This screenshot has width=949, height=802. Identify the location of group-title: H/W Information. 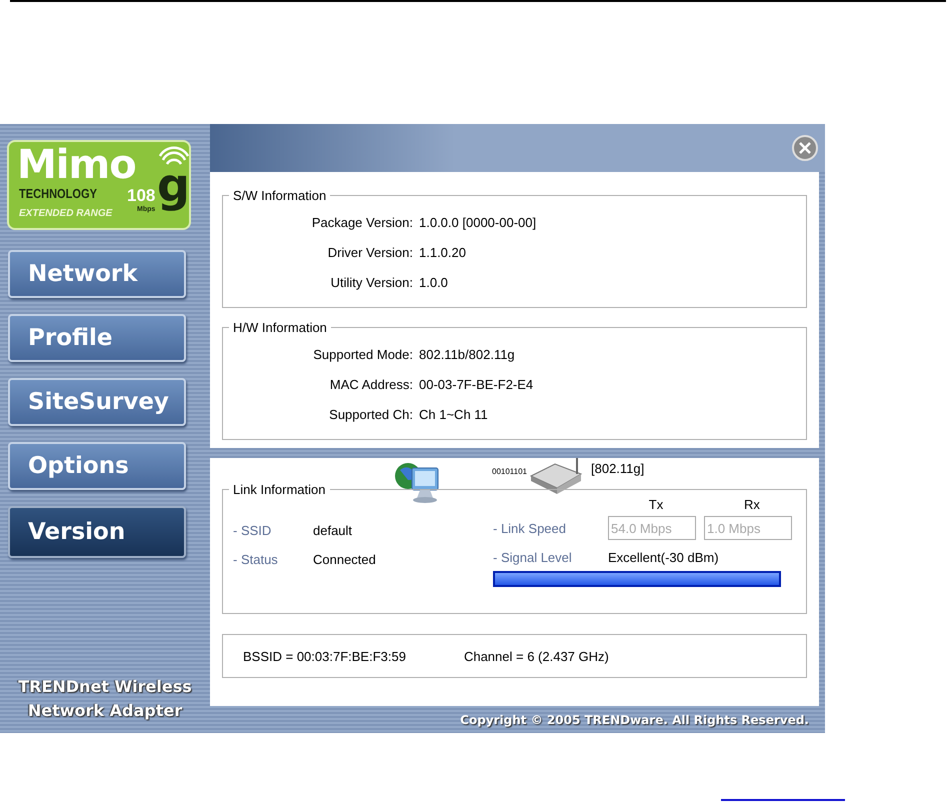
(280, 327).